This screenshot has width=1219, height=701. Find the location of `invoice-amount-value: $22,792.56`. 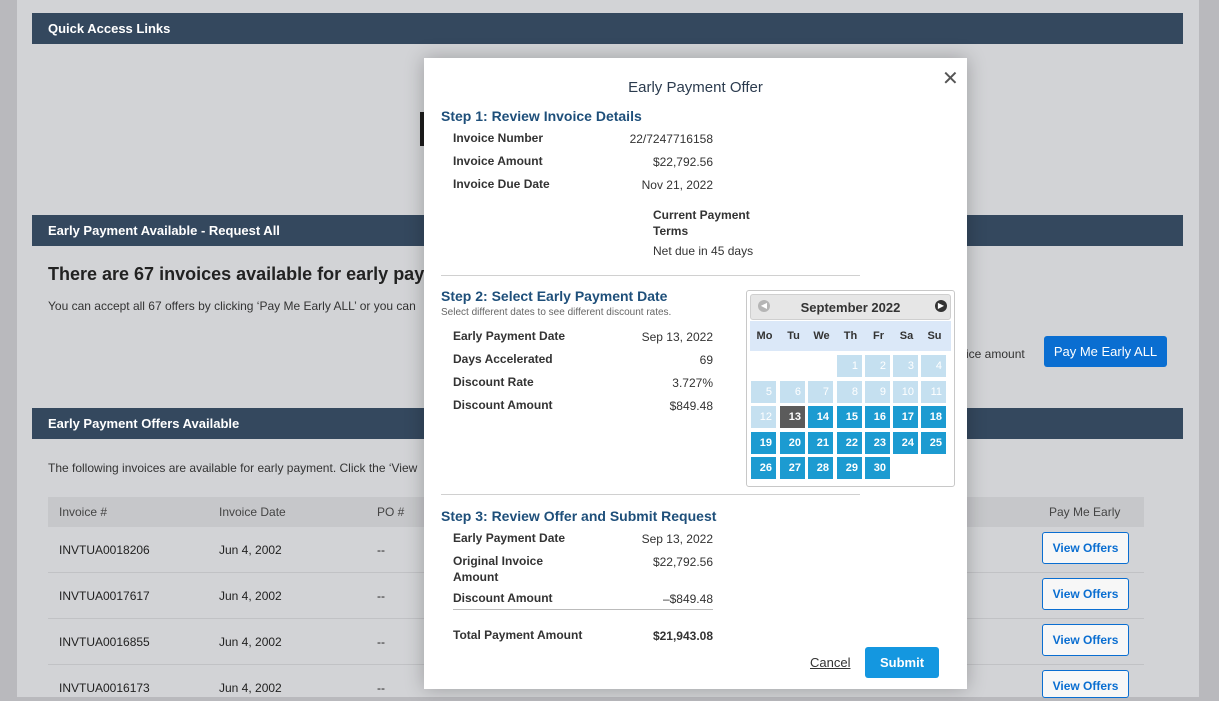

invoice-amount-value: $22,792.56 is located at coordinates (682, 162).